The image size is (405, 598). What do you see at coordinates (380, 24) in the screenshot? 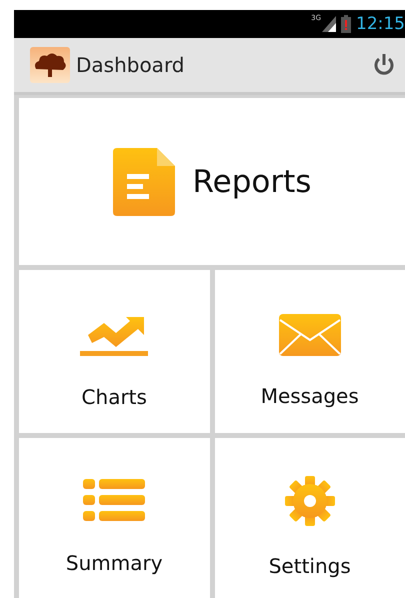
I see `clock: 12:15` at bounding box center [380, 24].